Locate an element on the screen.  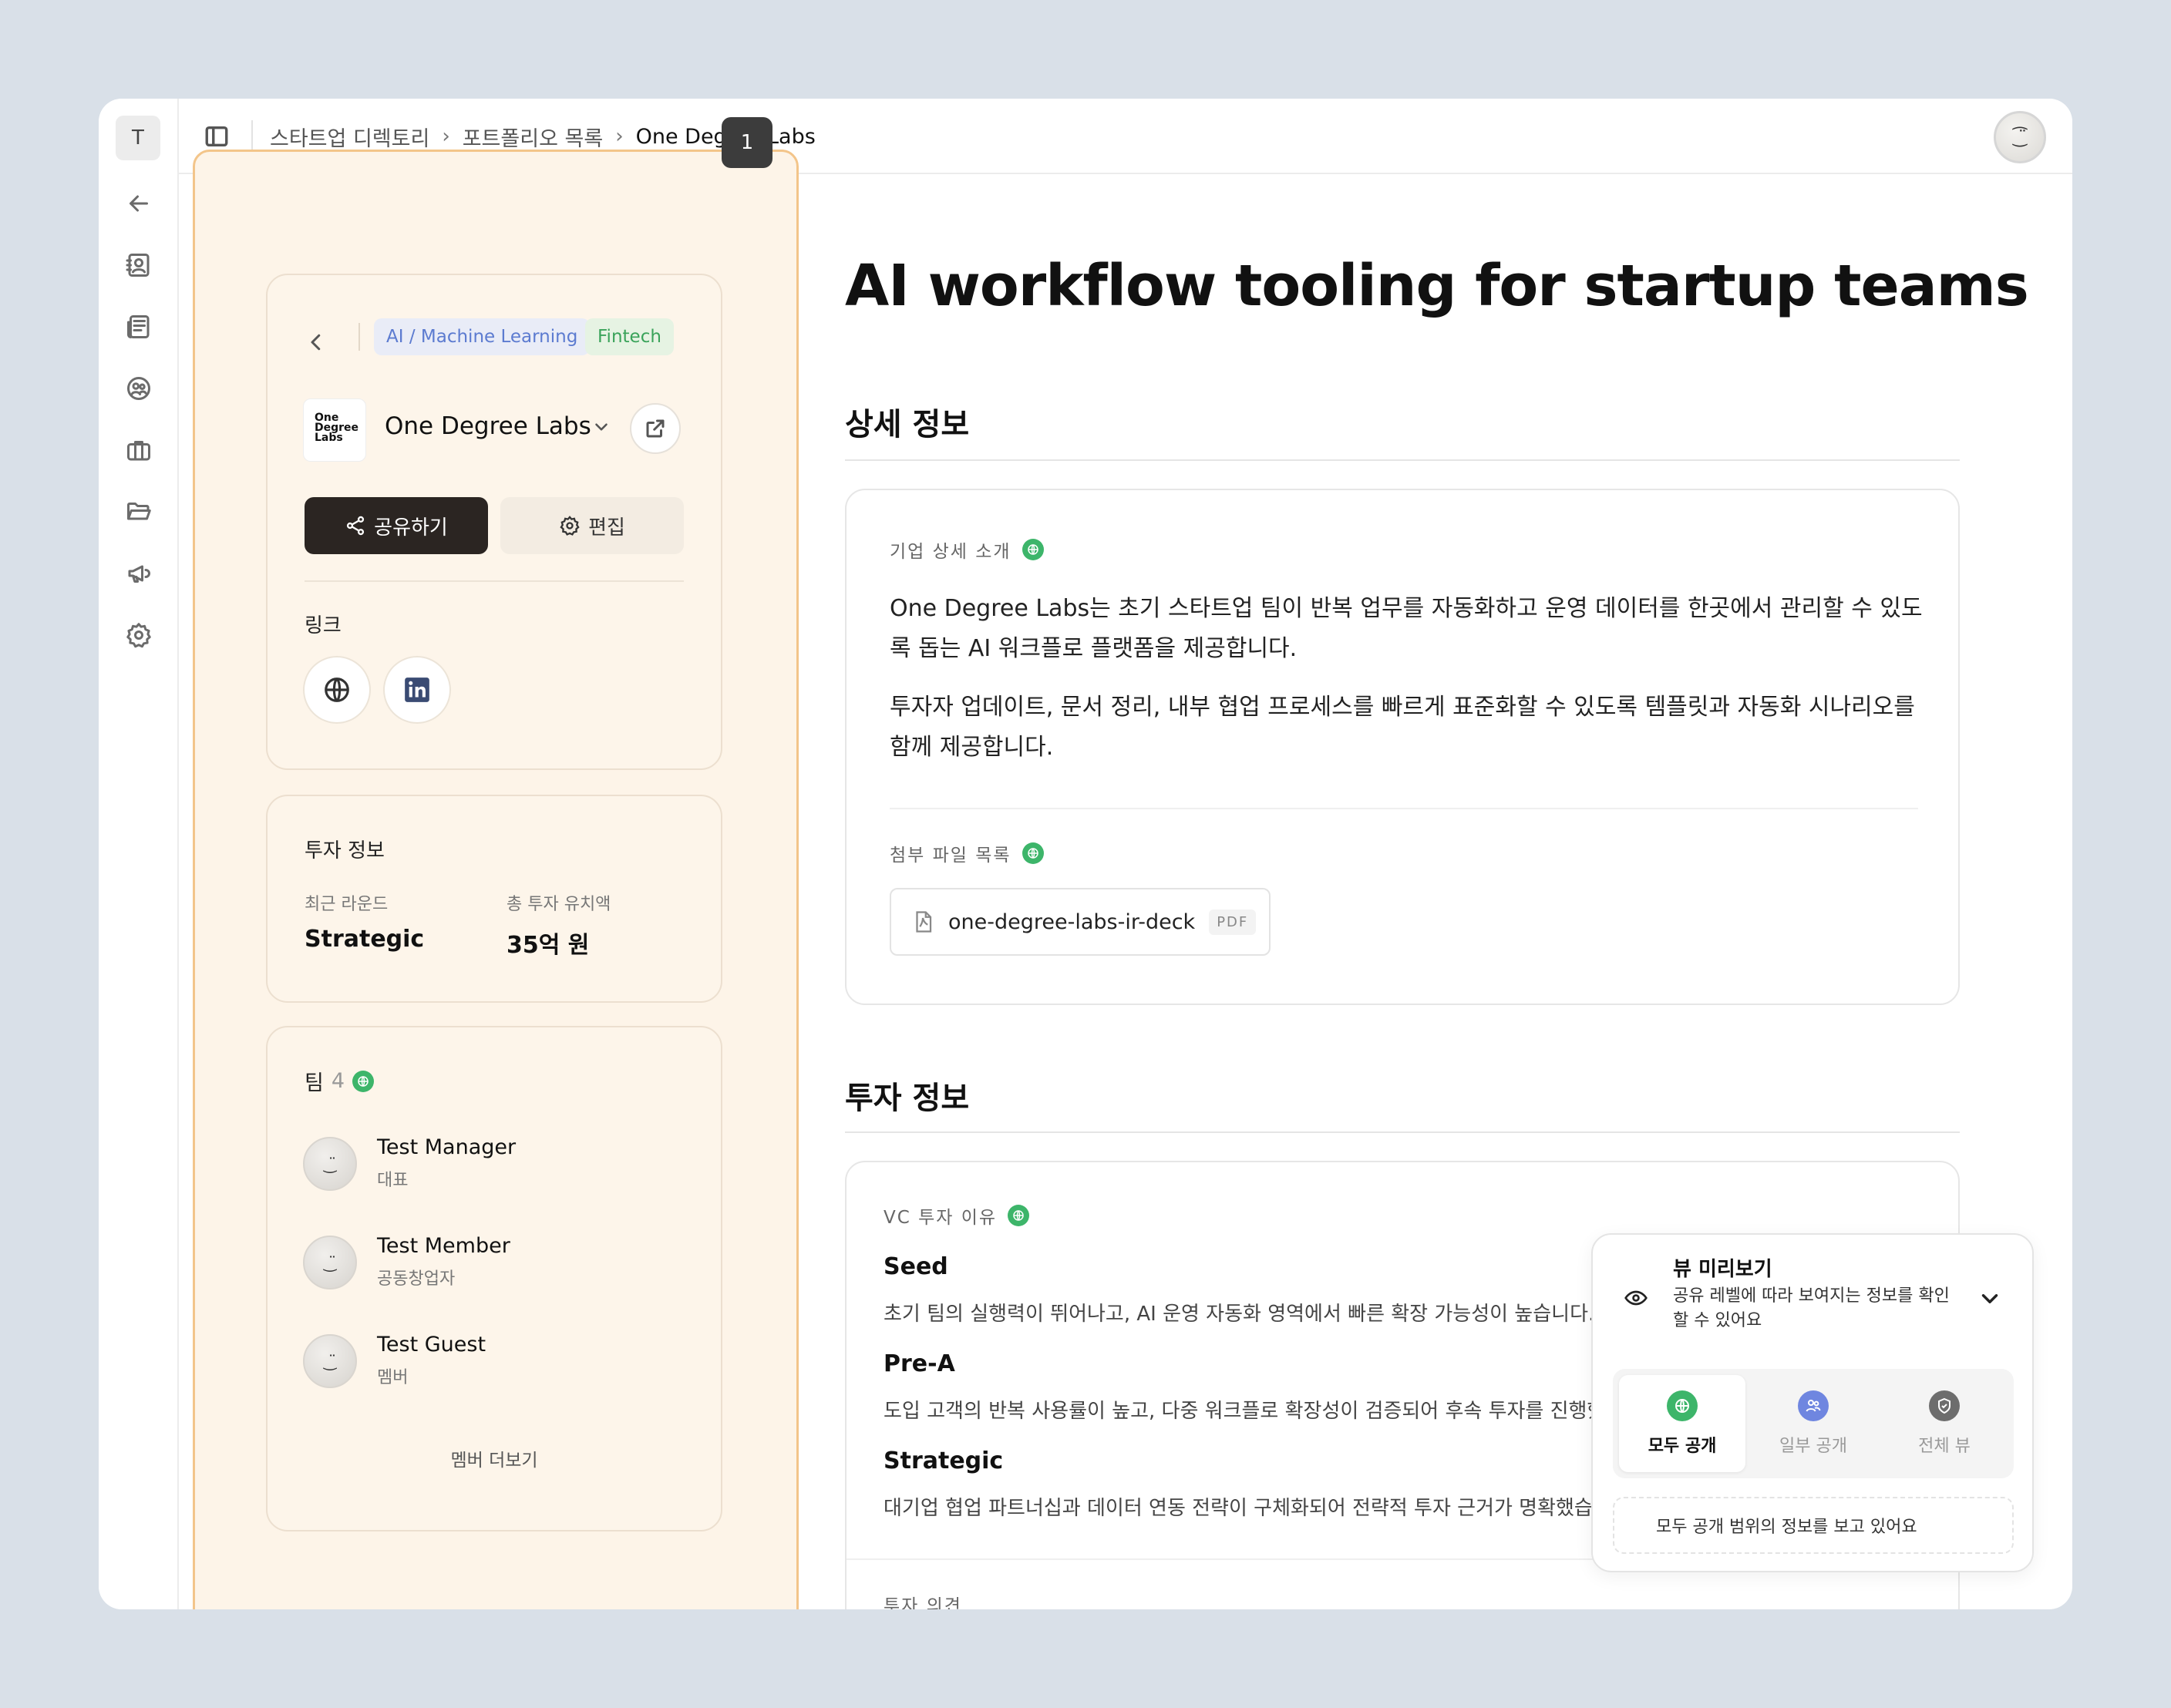
vc-reason-label: VC 투자 이유 is located at coordinates (957, 1215).